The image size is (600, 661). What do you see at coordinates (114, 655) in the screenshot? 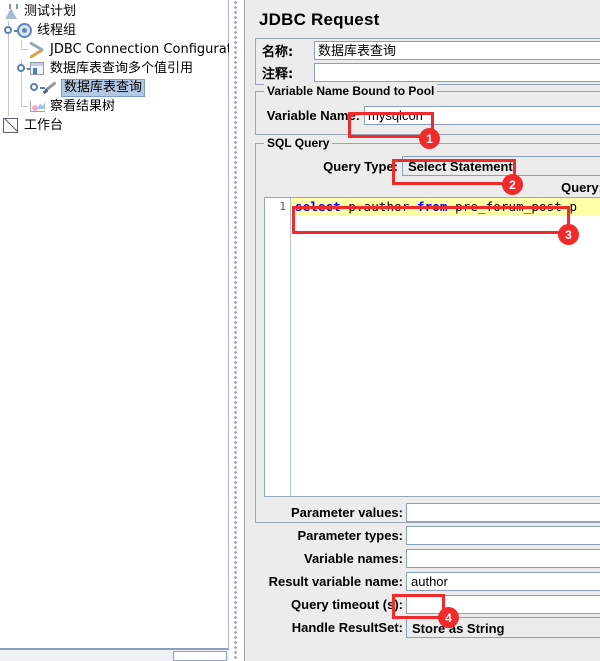
I see `tree-horizontal-scrollbar` at bounding box center [114, 655].